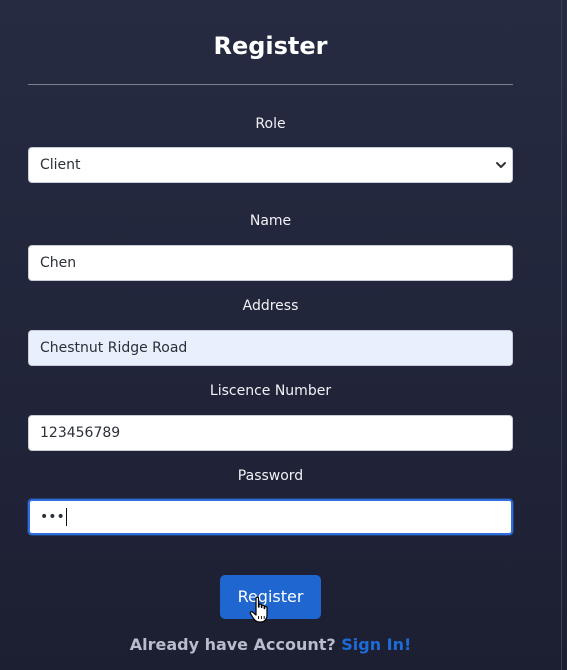 The width and height of the screenshot is (567, 670). What do you see at coordinates (270, 46) in the screenshot?
I see `page-title: Register` at bounding box center [270, 46].